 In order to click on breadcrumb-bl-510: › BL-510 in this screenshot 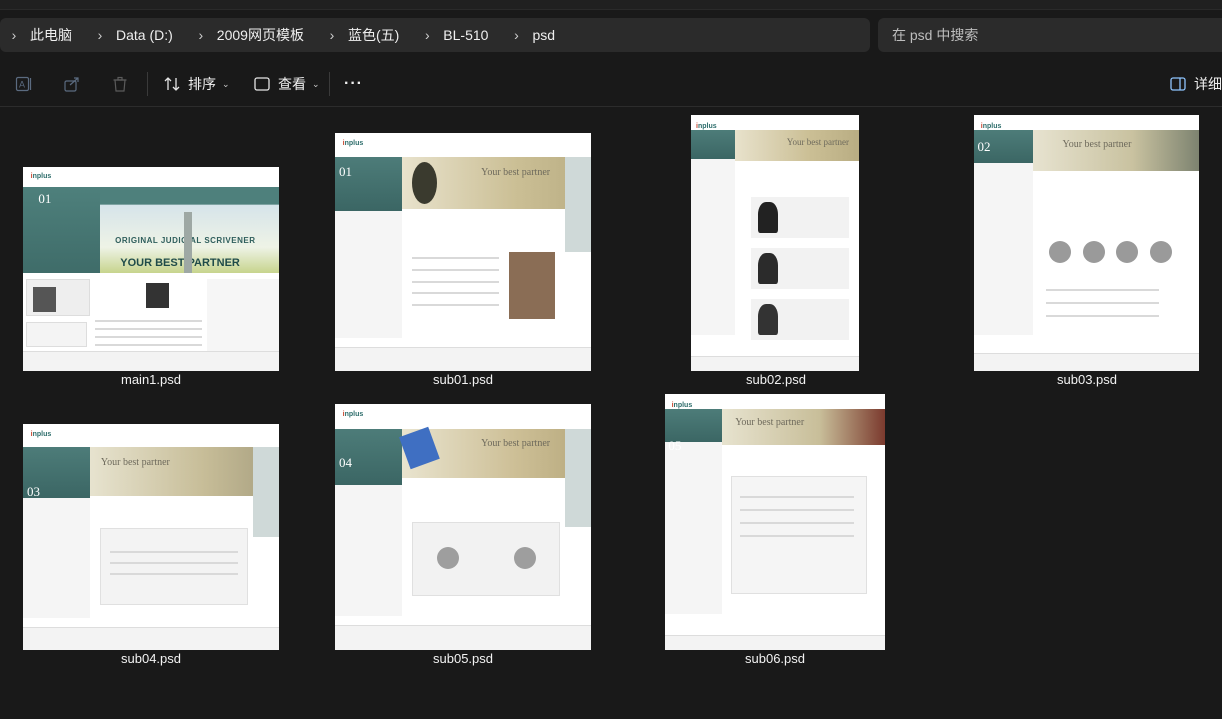, I will do `click(457, 35)`.